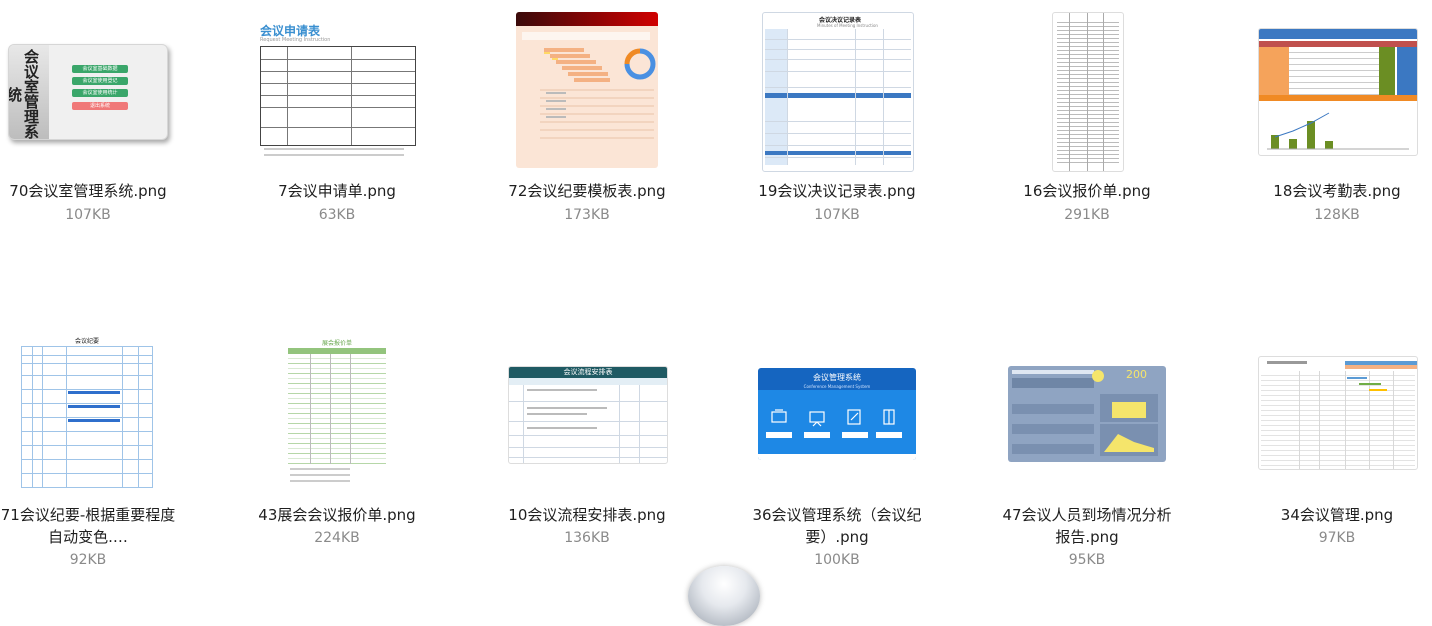  Describe the element at coordinates (837, 191) in the screenshot. I see `file-name: 19会议决议记录表.png` at that location.